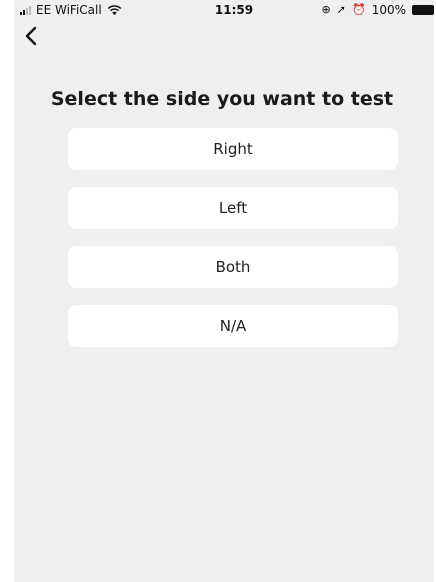 This screenshot has width=436, height=582. I want to click on status-bar-right: ⊕ ➚ ⏰ 100%, so click(378, 10).